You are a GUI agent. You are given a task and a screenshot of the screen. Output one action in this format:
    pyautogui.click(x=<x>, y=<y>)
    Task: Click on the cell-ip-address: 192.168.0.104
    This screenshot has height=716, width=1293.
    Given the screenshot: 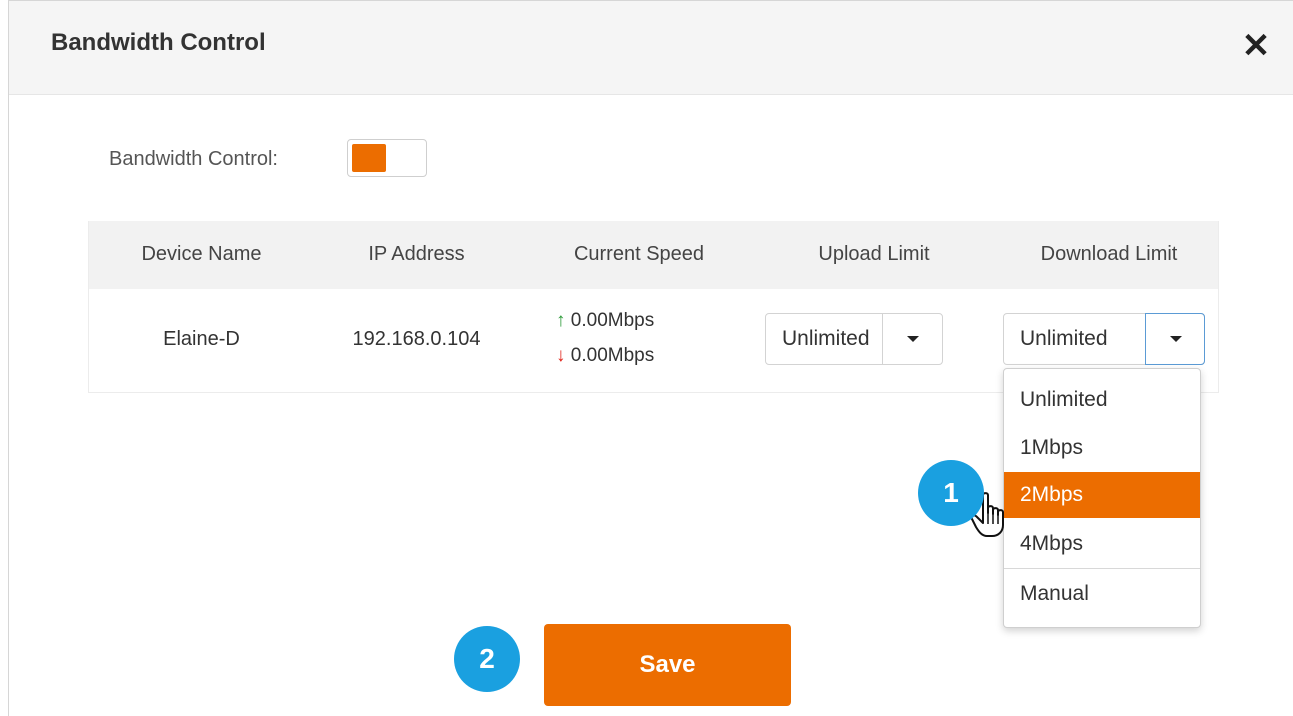 What is the action you would take?
    pyautogui.click(x=416, y=339)
    